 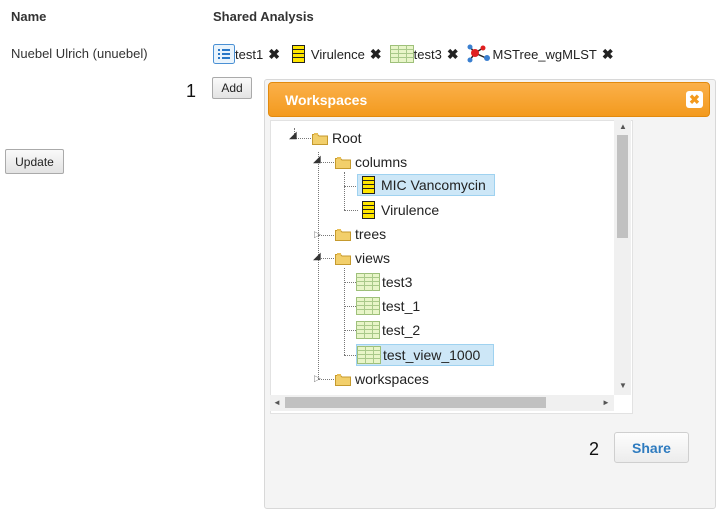 What do you see at coordinates (478, 53) in the screenshot?
I see `tree-network-icon` at bounding box center [478, 53].